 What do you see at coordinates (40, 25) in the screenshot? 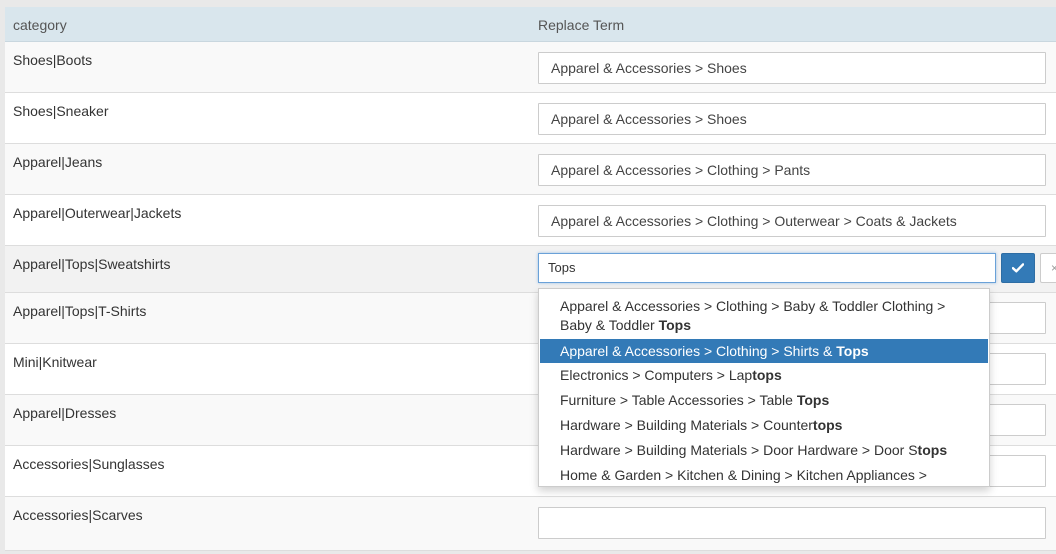
I see `column-header-category: category` at bounding box center [40, 25].